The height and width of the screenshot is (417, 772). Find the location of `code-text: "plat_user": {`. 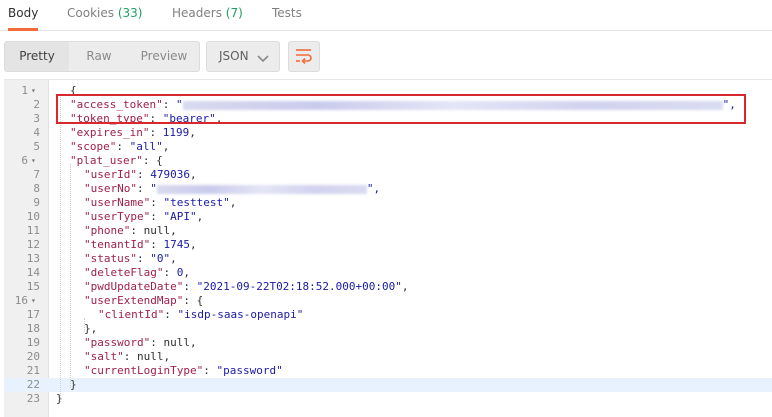

code-text: "plat_user": { is located at coordinates (116, 160).